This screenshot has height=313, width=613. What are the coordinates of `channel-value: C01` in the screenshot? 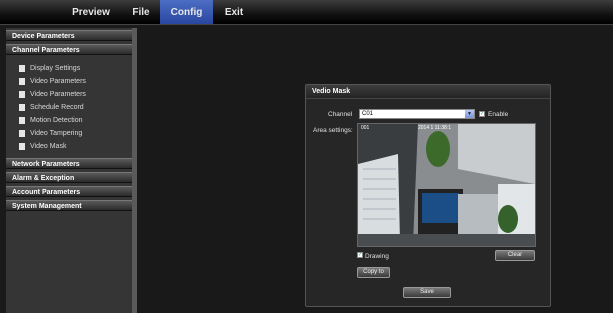 It's located at (368, 114).